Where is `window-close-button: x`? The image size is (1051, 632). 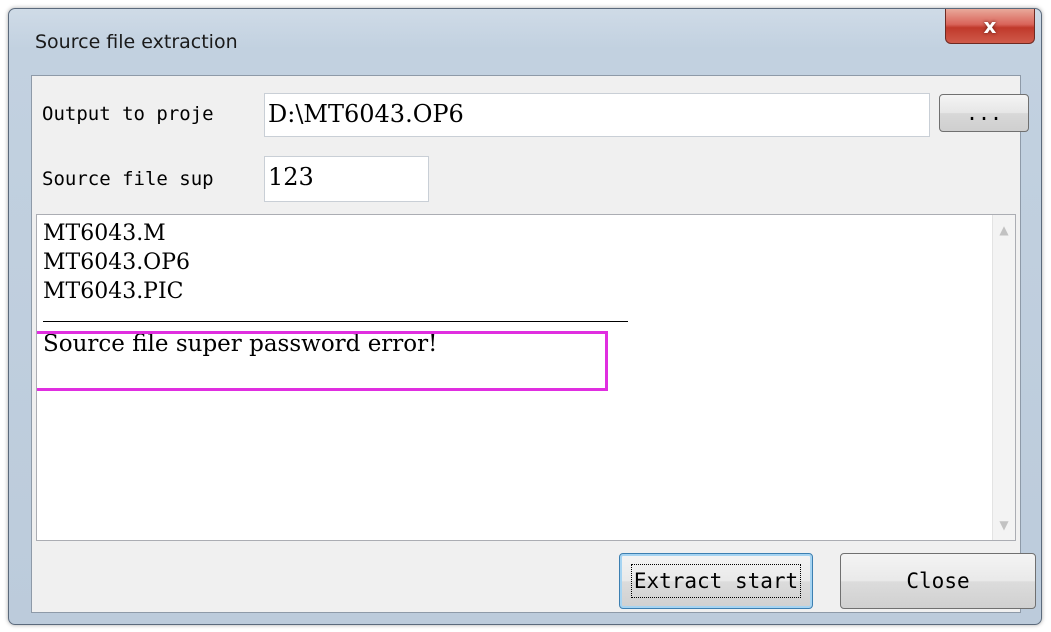
window-close-button: x is located at coordinates (990, 26).